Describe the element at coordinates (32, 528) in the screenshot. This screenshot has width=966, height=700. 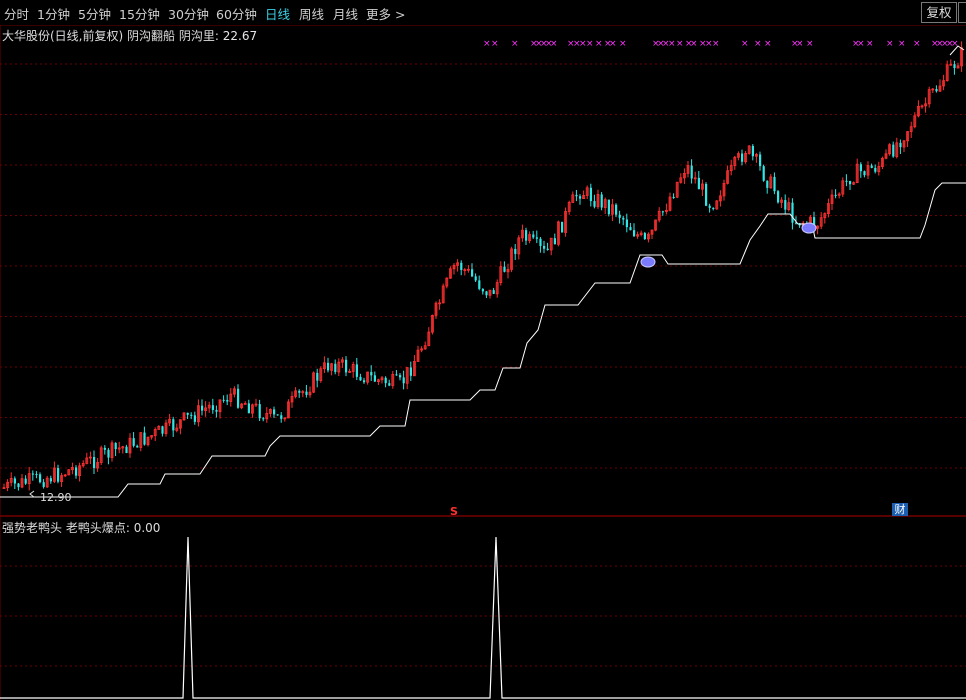
I see `sub-indicator-name: 强势老鸭头` at that location.